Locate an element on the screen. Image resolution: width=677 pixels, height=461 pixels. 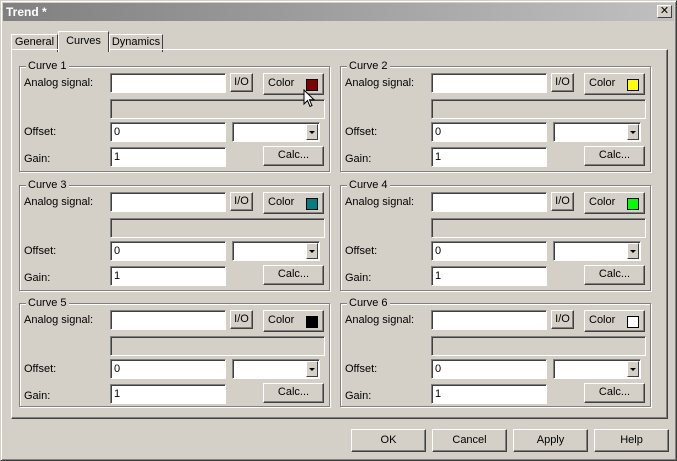
io-button-5: I/O is located at coordinates (241, 319).